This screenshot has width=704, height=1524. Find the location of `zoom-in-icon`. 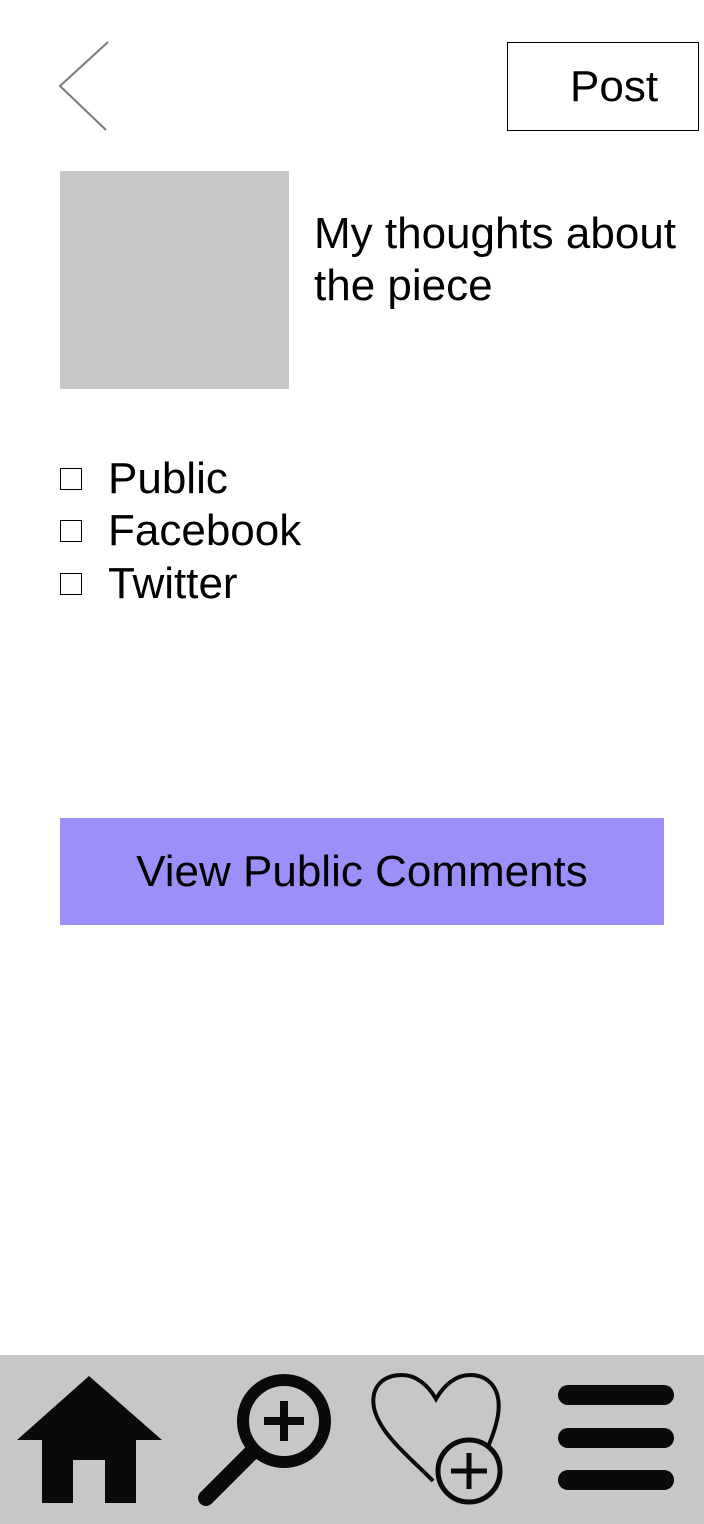

zoom-in-icon is located at coordinates (264, 1440).